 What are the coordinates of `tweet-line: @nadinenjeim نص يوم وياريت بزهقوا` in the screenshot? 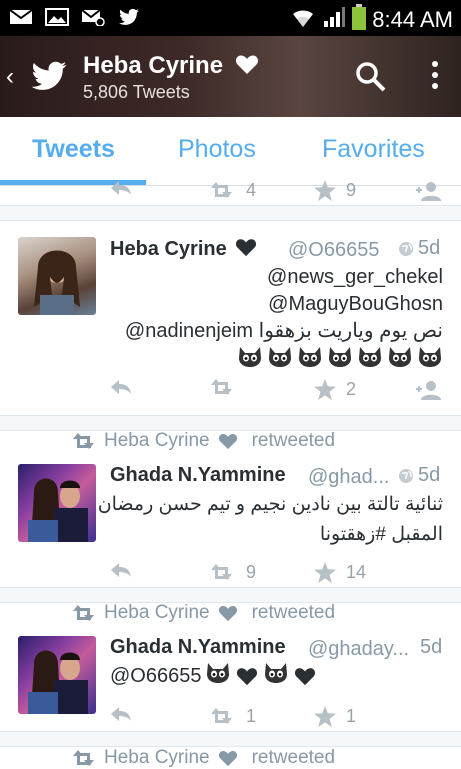 It's located at (284, 331).